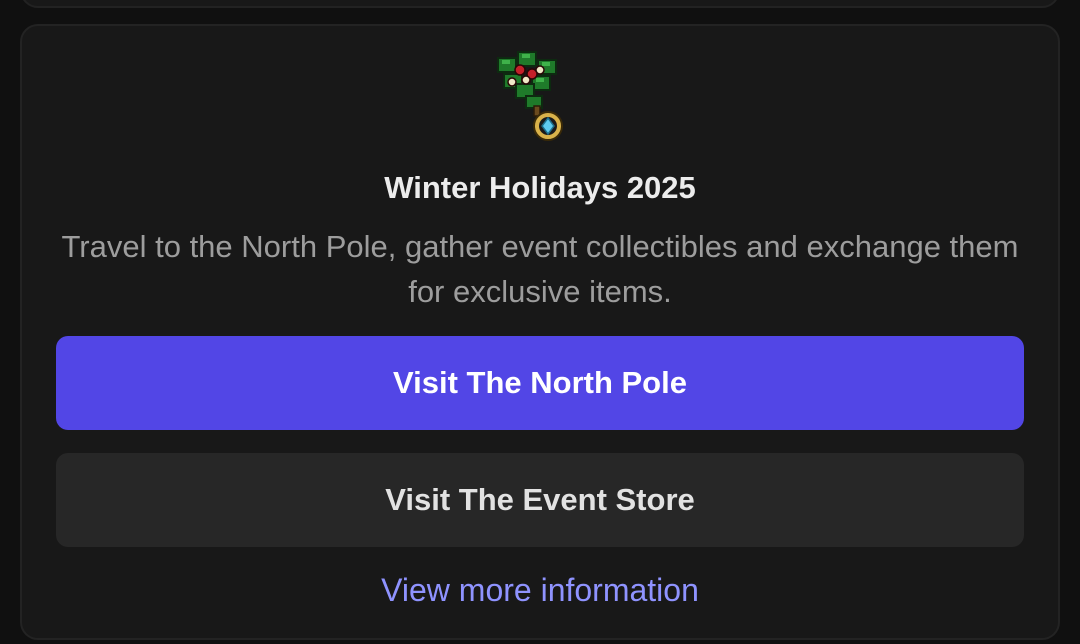  I want to click on previous-card, so click(540, 4).